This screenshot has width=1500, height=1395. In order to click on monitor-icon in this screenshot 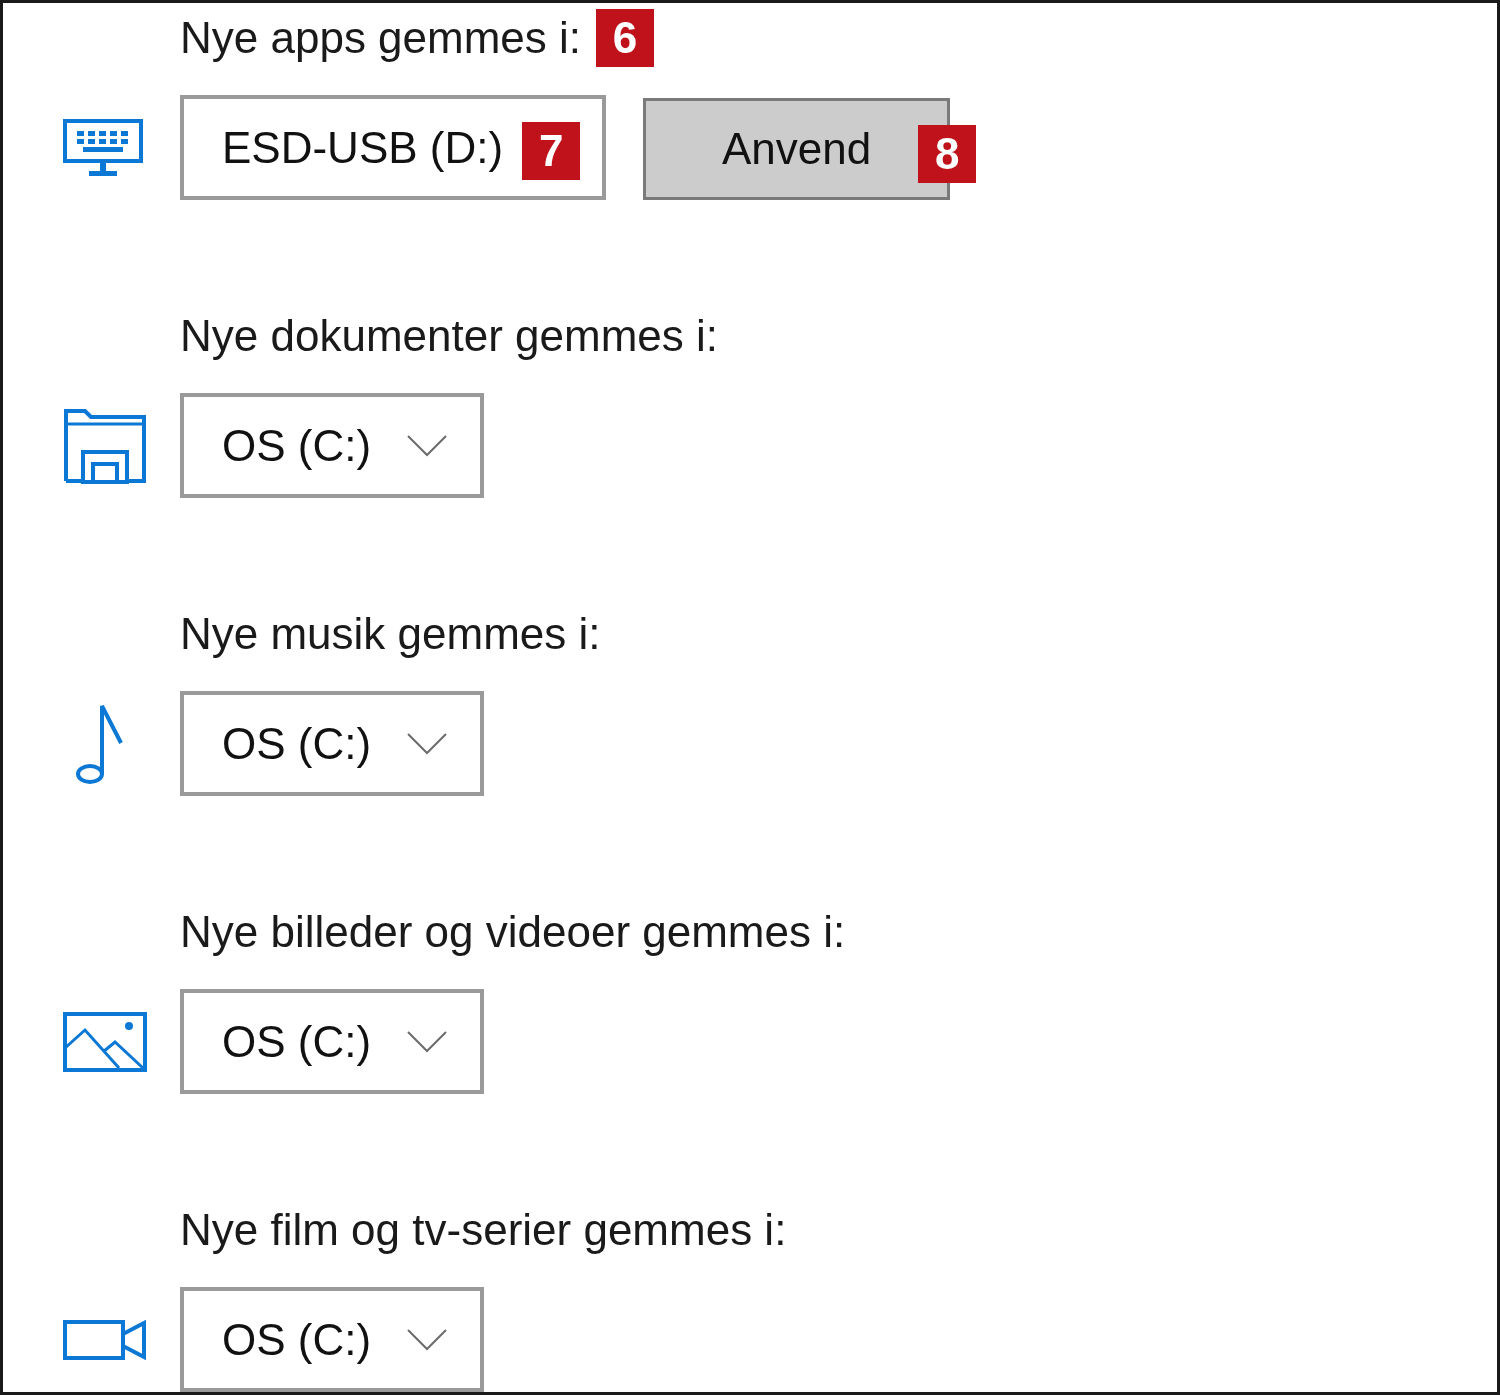, I will do `click(103, 147)`.